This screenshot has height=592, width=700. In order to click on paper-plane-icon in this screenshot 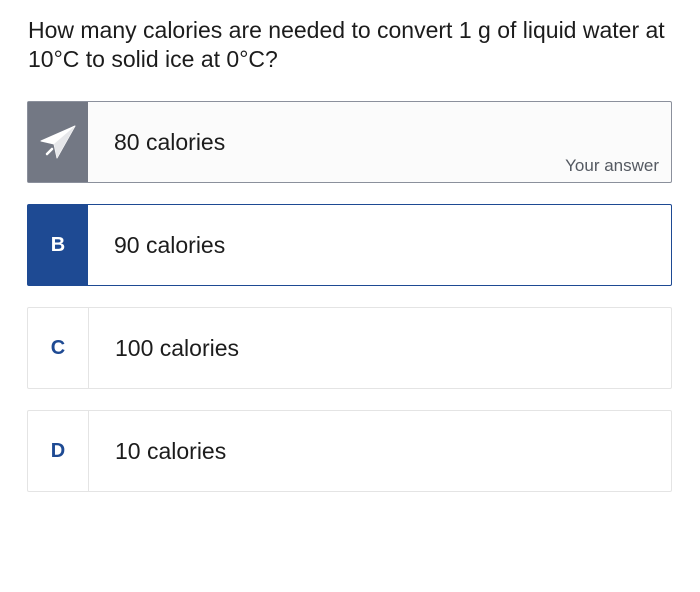, I will do `click(58, 142)`.